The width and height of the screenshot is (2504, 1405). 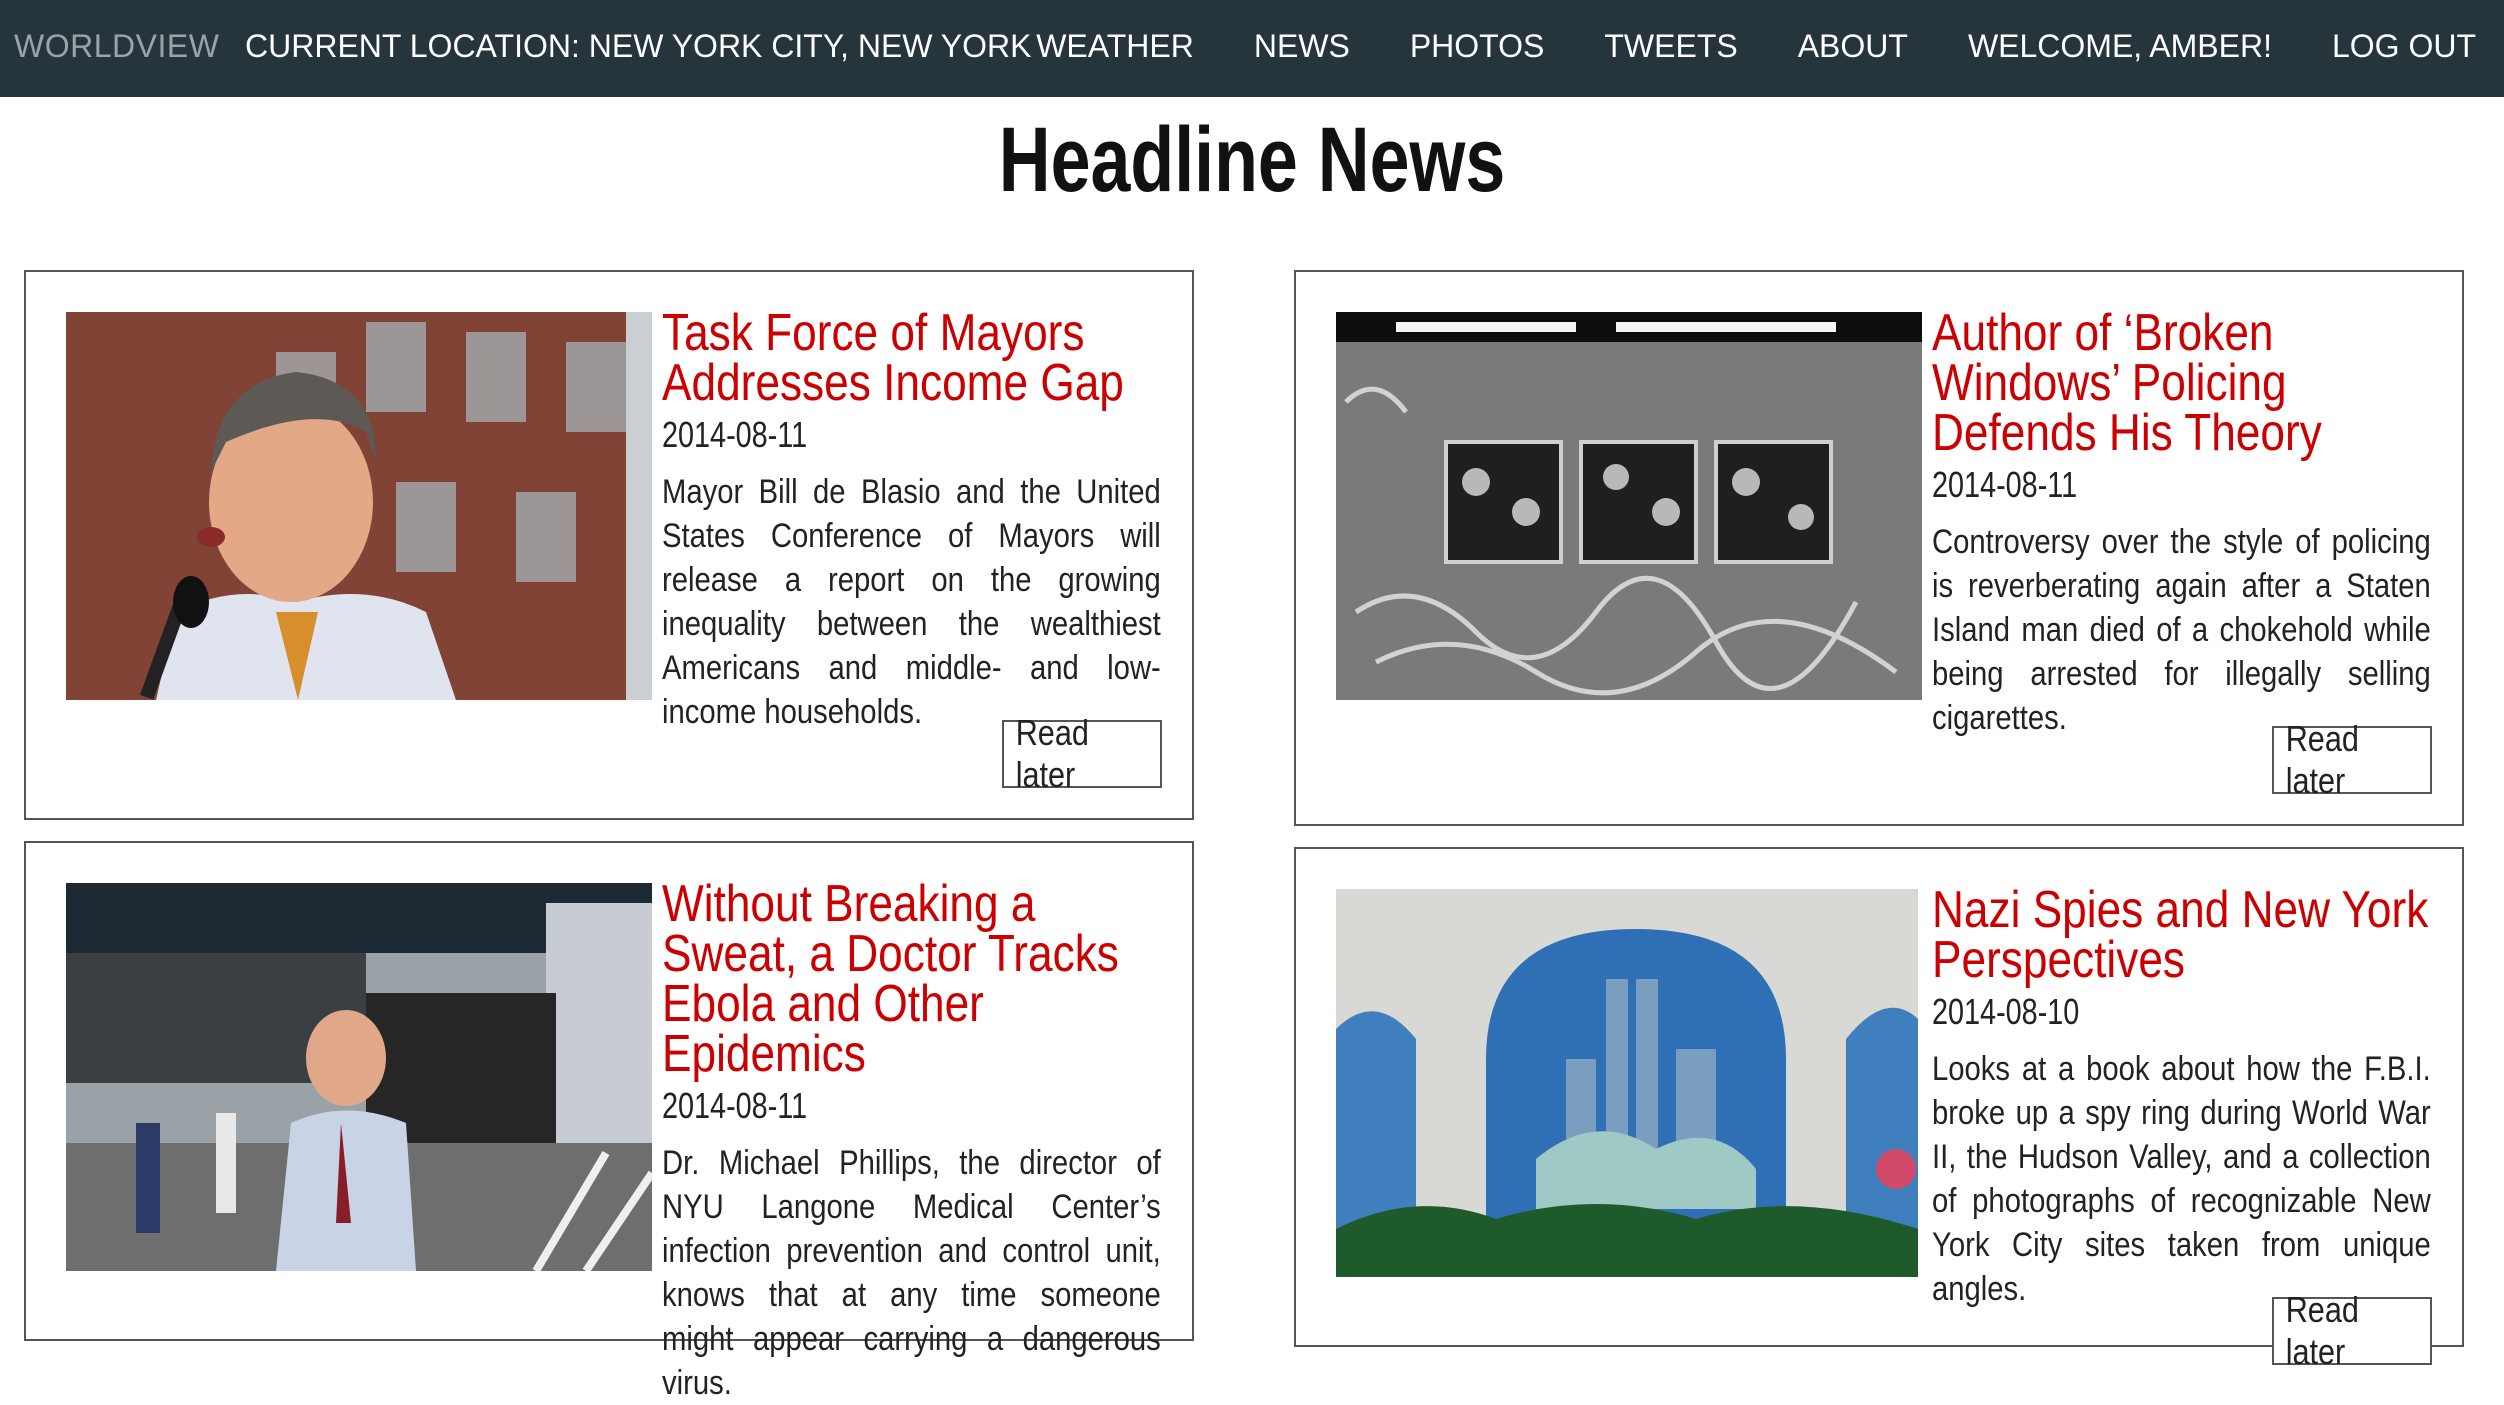 I want to click on nav-link-news: NEWS, so click(x=1302, y=46).